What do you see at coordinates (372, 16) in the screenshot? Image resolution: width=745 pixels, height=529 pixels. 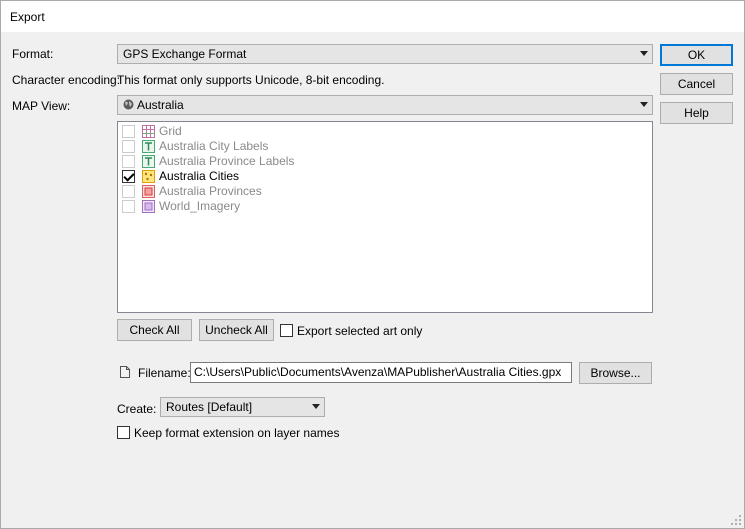 I see `title-bar: Export` at bounding box center [372, 16].